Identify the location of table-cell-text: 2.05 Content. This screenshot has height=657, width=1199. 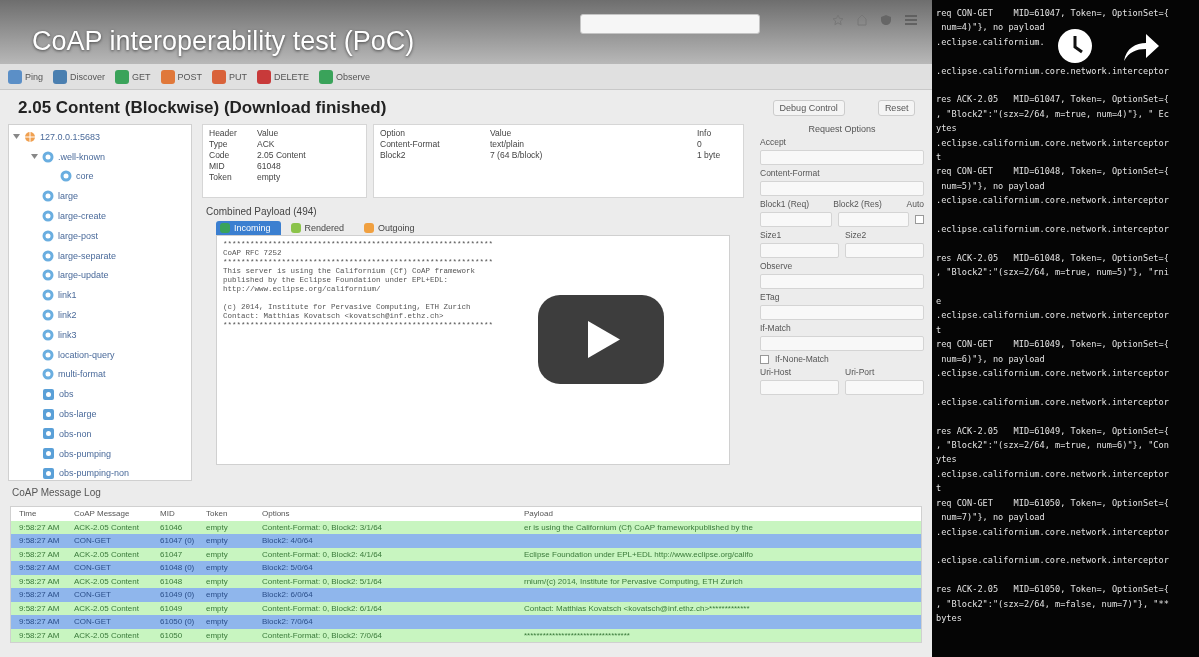
(282, 155).